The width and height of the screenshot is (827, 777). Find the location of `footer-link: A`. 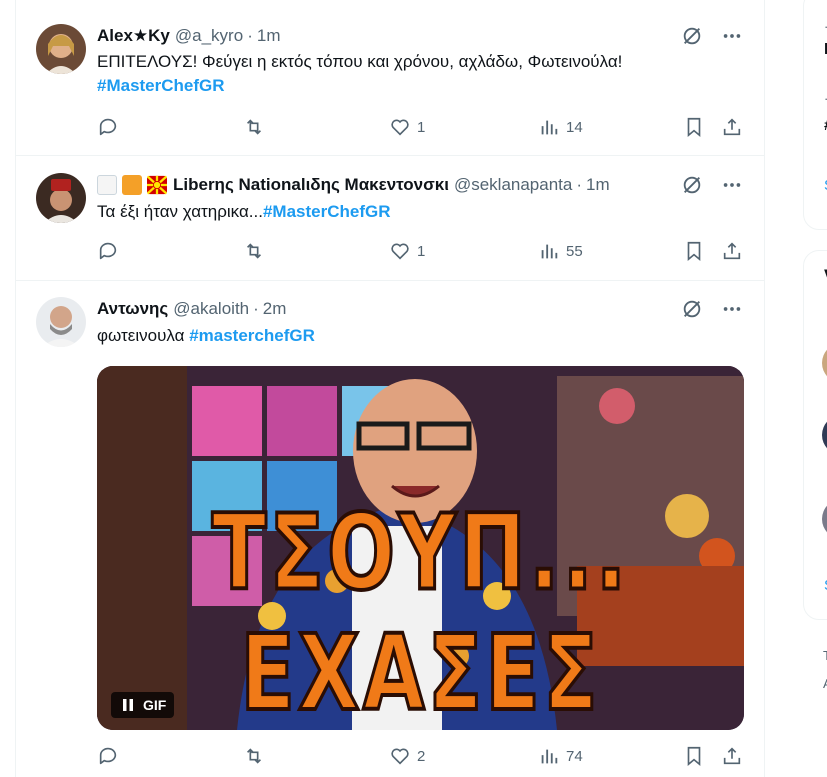

footer-link: A is located at coordinates (825, 683).